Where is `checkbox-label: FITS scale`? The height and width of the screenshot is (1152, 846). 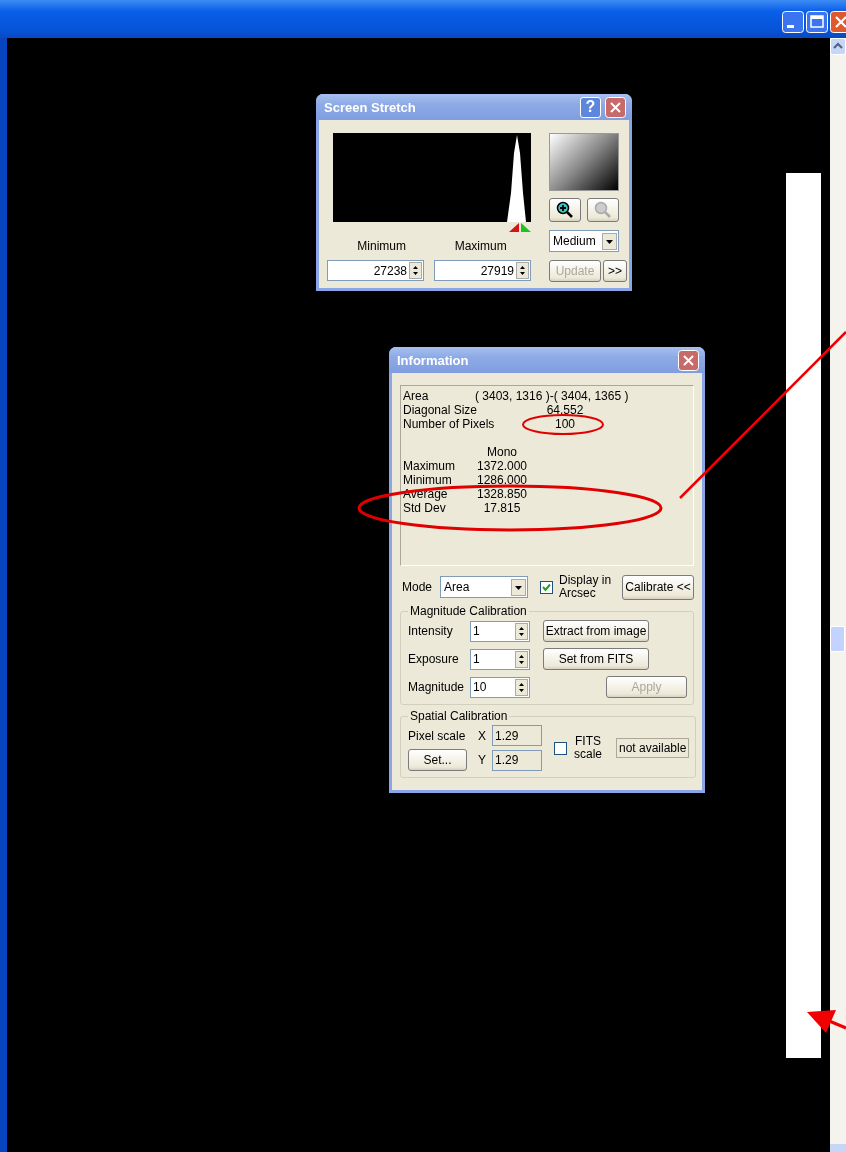
checkbox-label: FITS scale is located at coordinates (588, 748).